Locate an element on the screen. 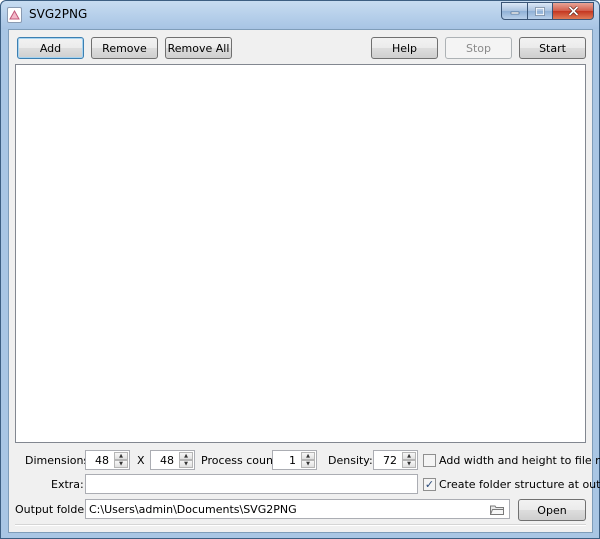 The width and height of the screenshot is (600, 539). process-count-value: 1 is located at coordinates (292, 460).